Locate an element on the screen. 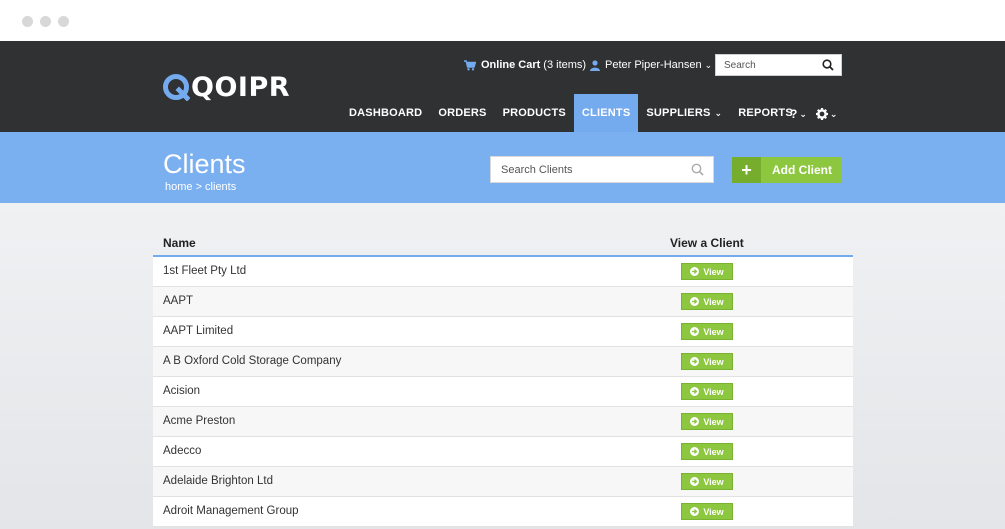 Image resolution: width=1005 pixels, height=529 pixels. nav-clients-label: CLIENTS is located at coordinates (606, 113).